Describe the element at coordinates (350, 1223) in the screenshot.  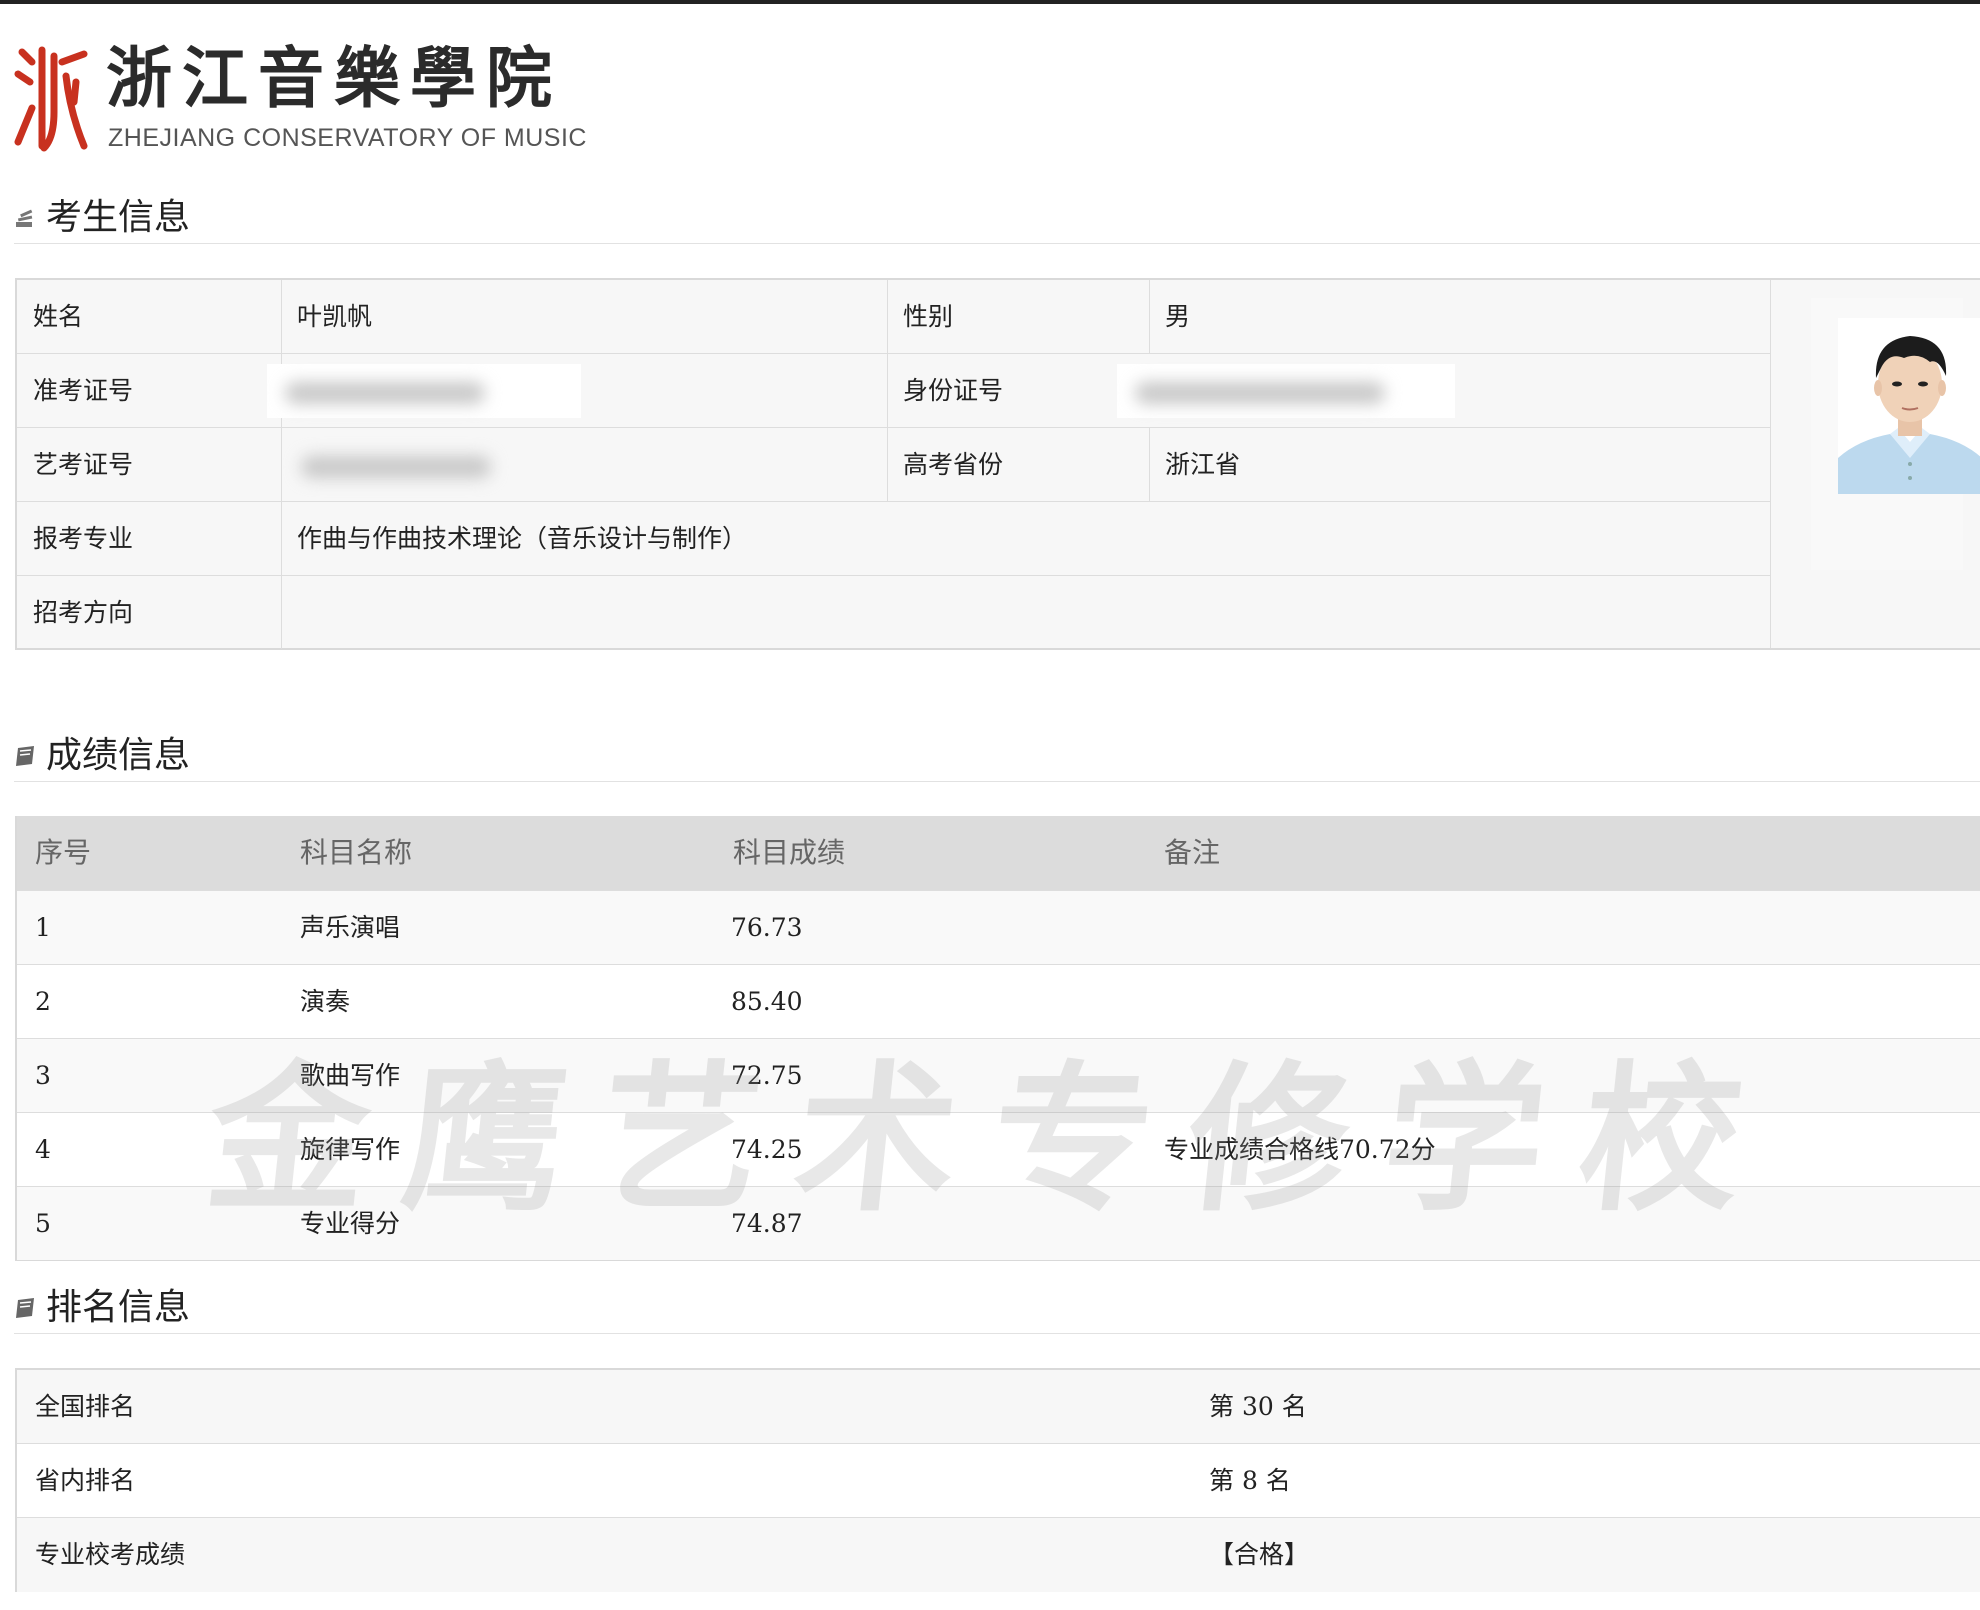
I see `subject-name: 专业得分` at that location.